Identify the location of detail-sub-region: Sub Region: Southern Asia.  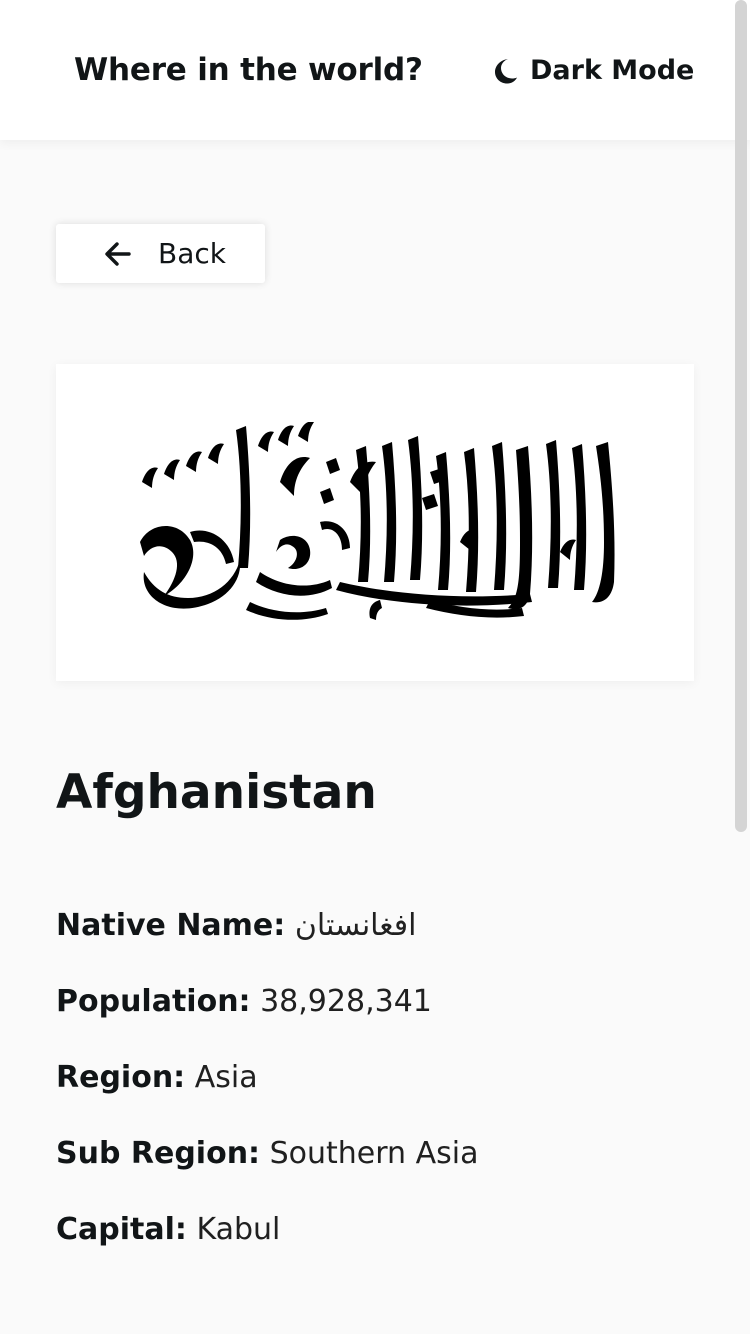
(267, 1154).